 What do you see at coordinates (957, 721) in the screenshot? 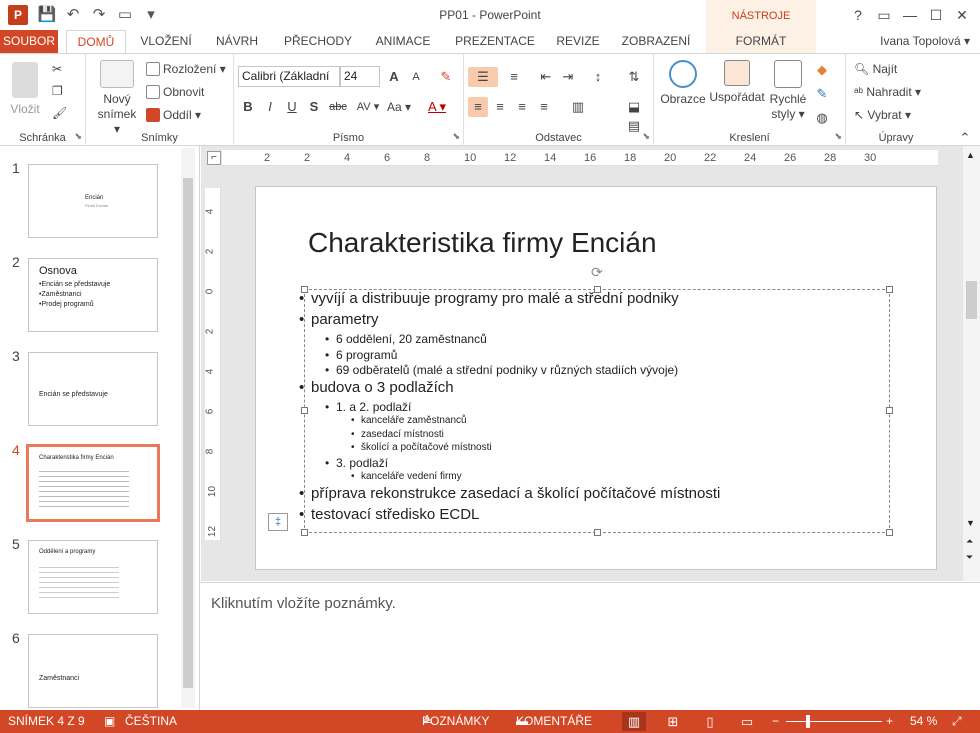
I see `fit-to-window-icon: ⤢` at bounding box center [957, 721].